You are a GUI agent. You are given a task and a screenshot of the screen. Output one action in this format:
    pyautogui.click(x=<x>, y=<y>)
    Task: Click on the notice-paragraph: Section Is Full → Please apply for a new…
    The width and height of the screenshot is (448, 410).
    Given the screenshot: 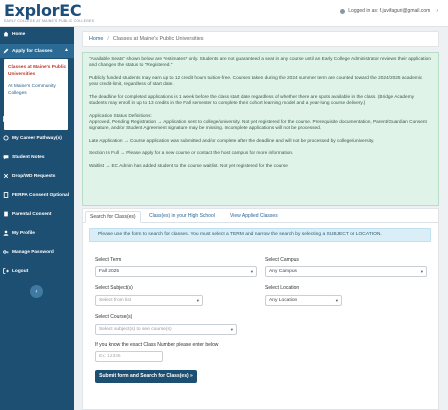 What is the action you would take?
    pyautogui.click(x=191, y=154)
    